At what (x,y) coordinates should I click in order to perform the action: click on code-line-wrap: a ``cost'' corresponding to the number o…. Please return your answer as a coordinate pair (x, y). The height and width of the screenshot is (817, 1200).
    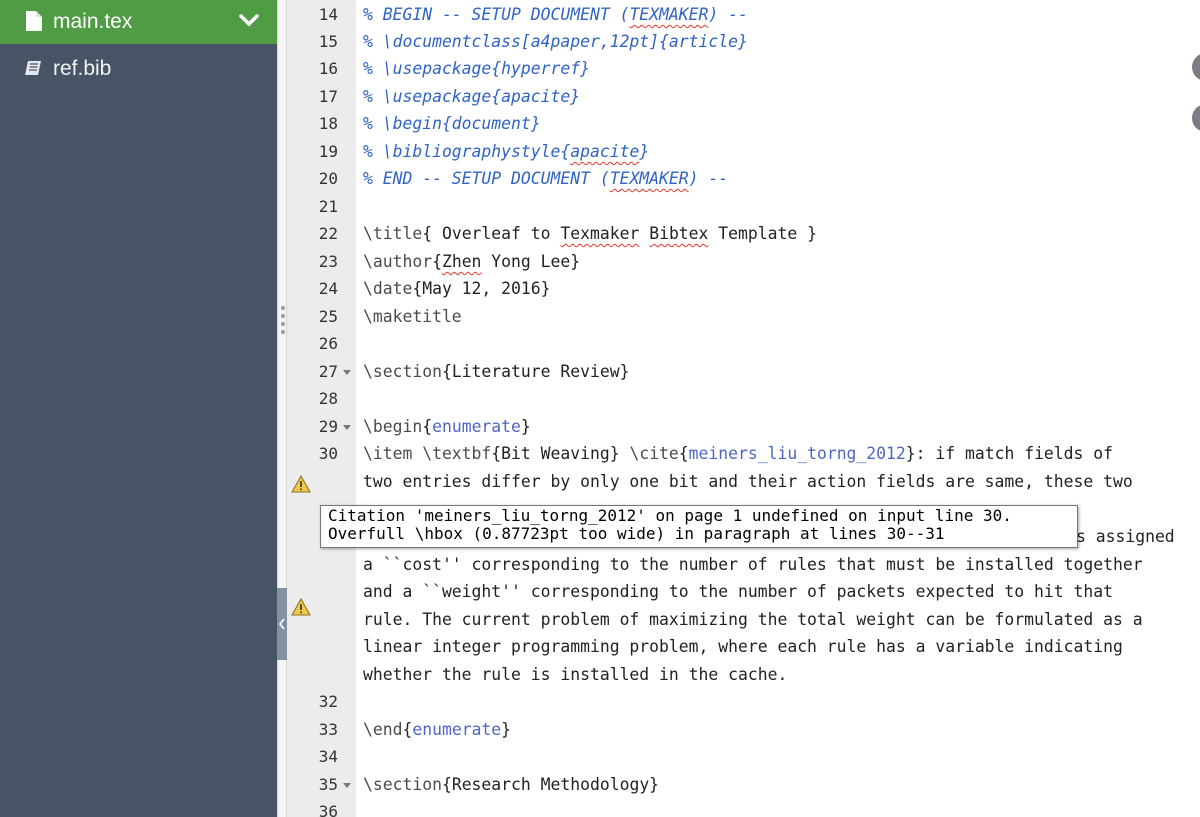
    Looking at the image, I should click on (753, 564).